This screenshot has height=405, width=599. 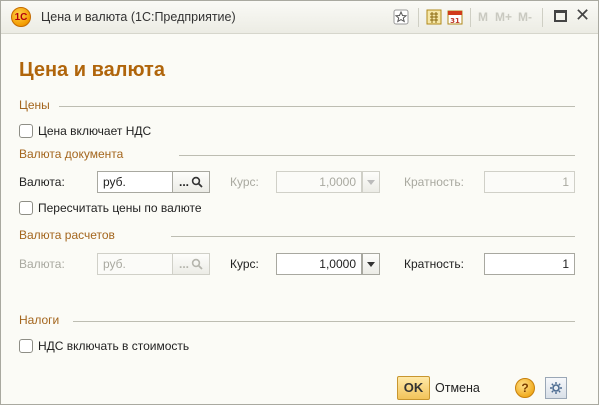 What do you see at coordinates (95, 131) in the screenshot?
I see `vat-included-label: Цена включает НДС` at bounding box center [95, 131].